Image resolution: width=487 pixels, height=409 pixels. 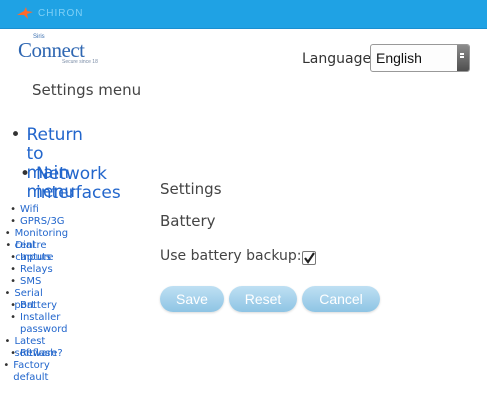 I want to click on menu-item-sms: • SMS, so click(x=20, y=282).